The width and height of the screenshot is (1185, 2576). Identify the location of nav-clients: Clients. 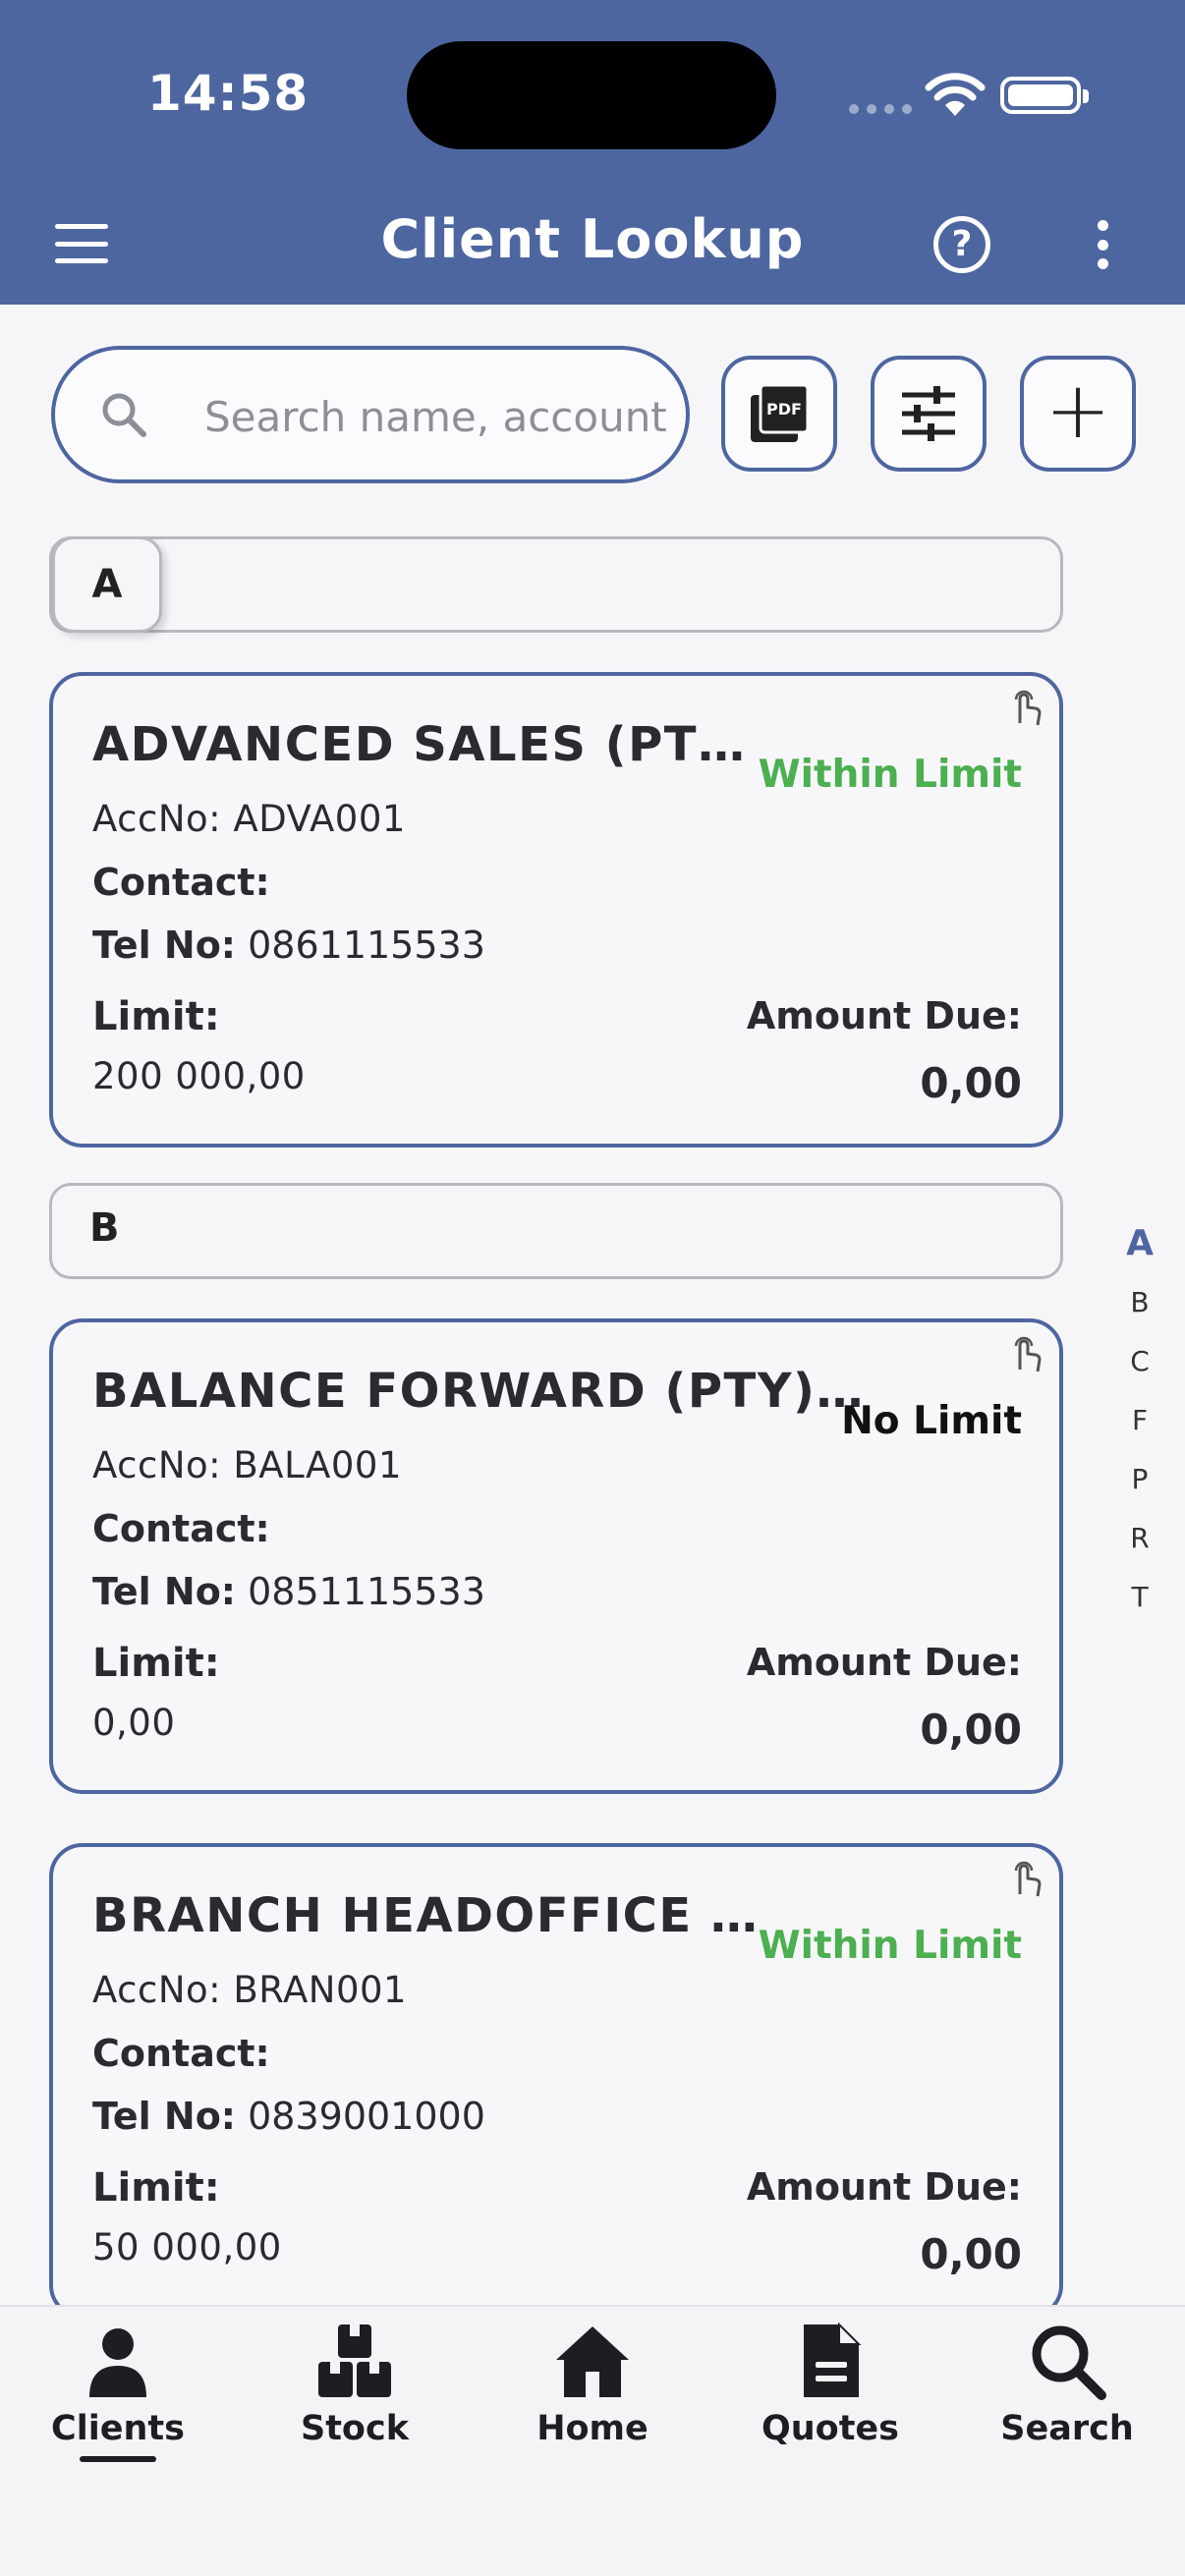
(118, 2394).